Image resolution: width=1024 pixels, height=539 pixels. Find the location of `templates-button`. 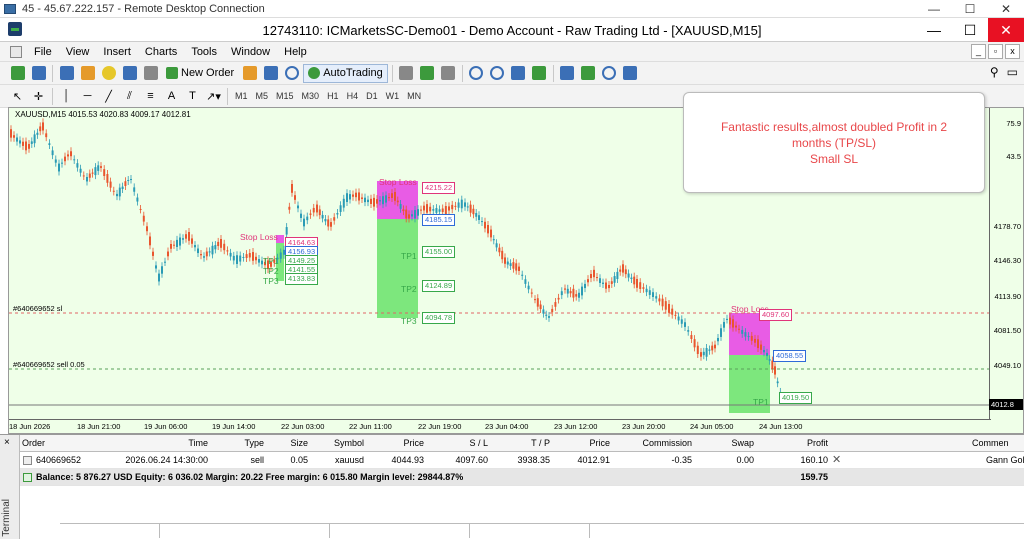

templates-button is located at coordinates (630, 73).